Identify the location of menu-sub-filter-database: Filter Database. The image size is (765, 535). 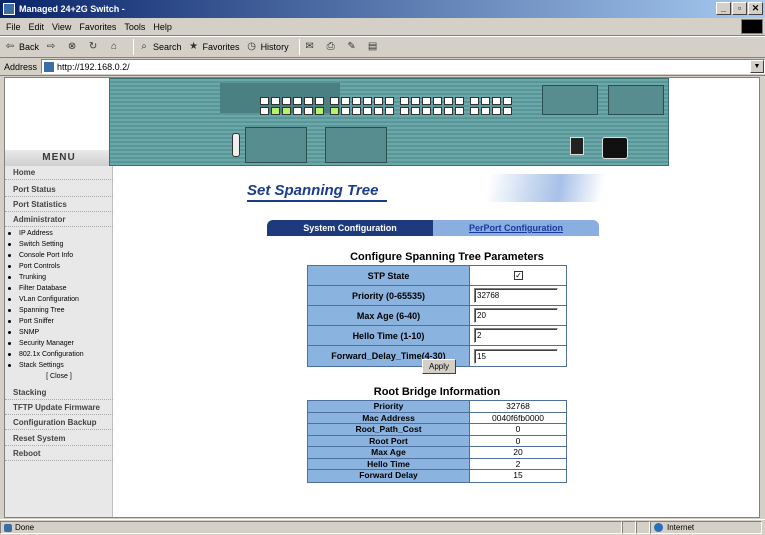
(59, 288).